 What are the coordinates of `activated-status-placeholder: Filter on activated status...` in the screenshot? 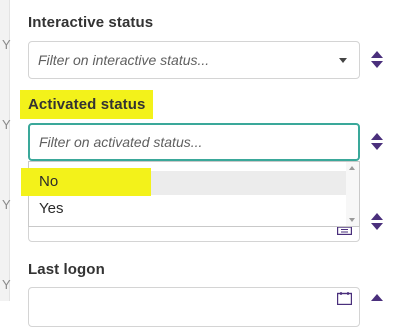 It's located at (121, 142).